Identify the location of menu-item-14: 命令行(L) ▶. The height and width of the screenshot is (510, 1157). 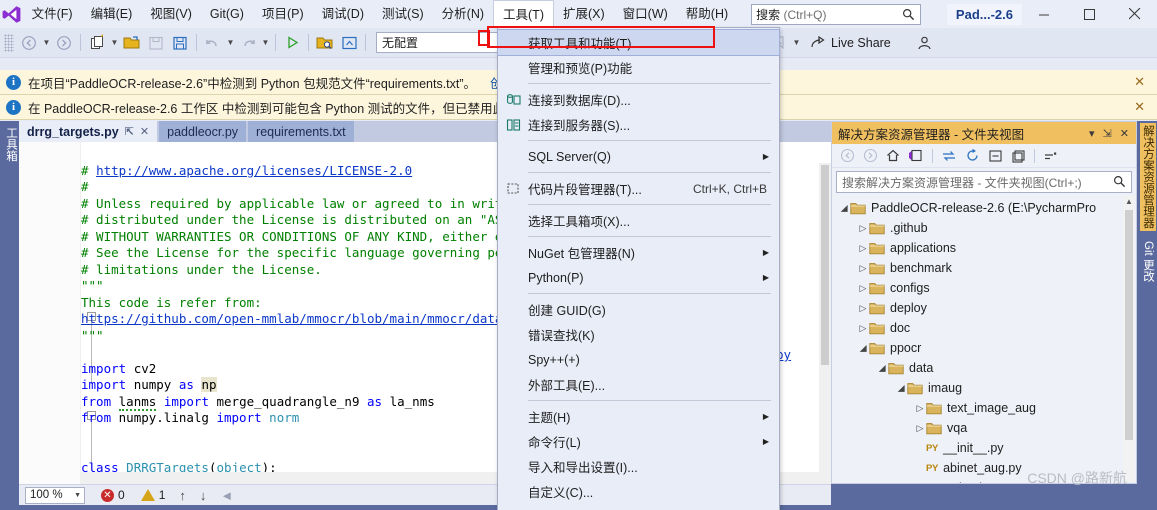
(638, 441).